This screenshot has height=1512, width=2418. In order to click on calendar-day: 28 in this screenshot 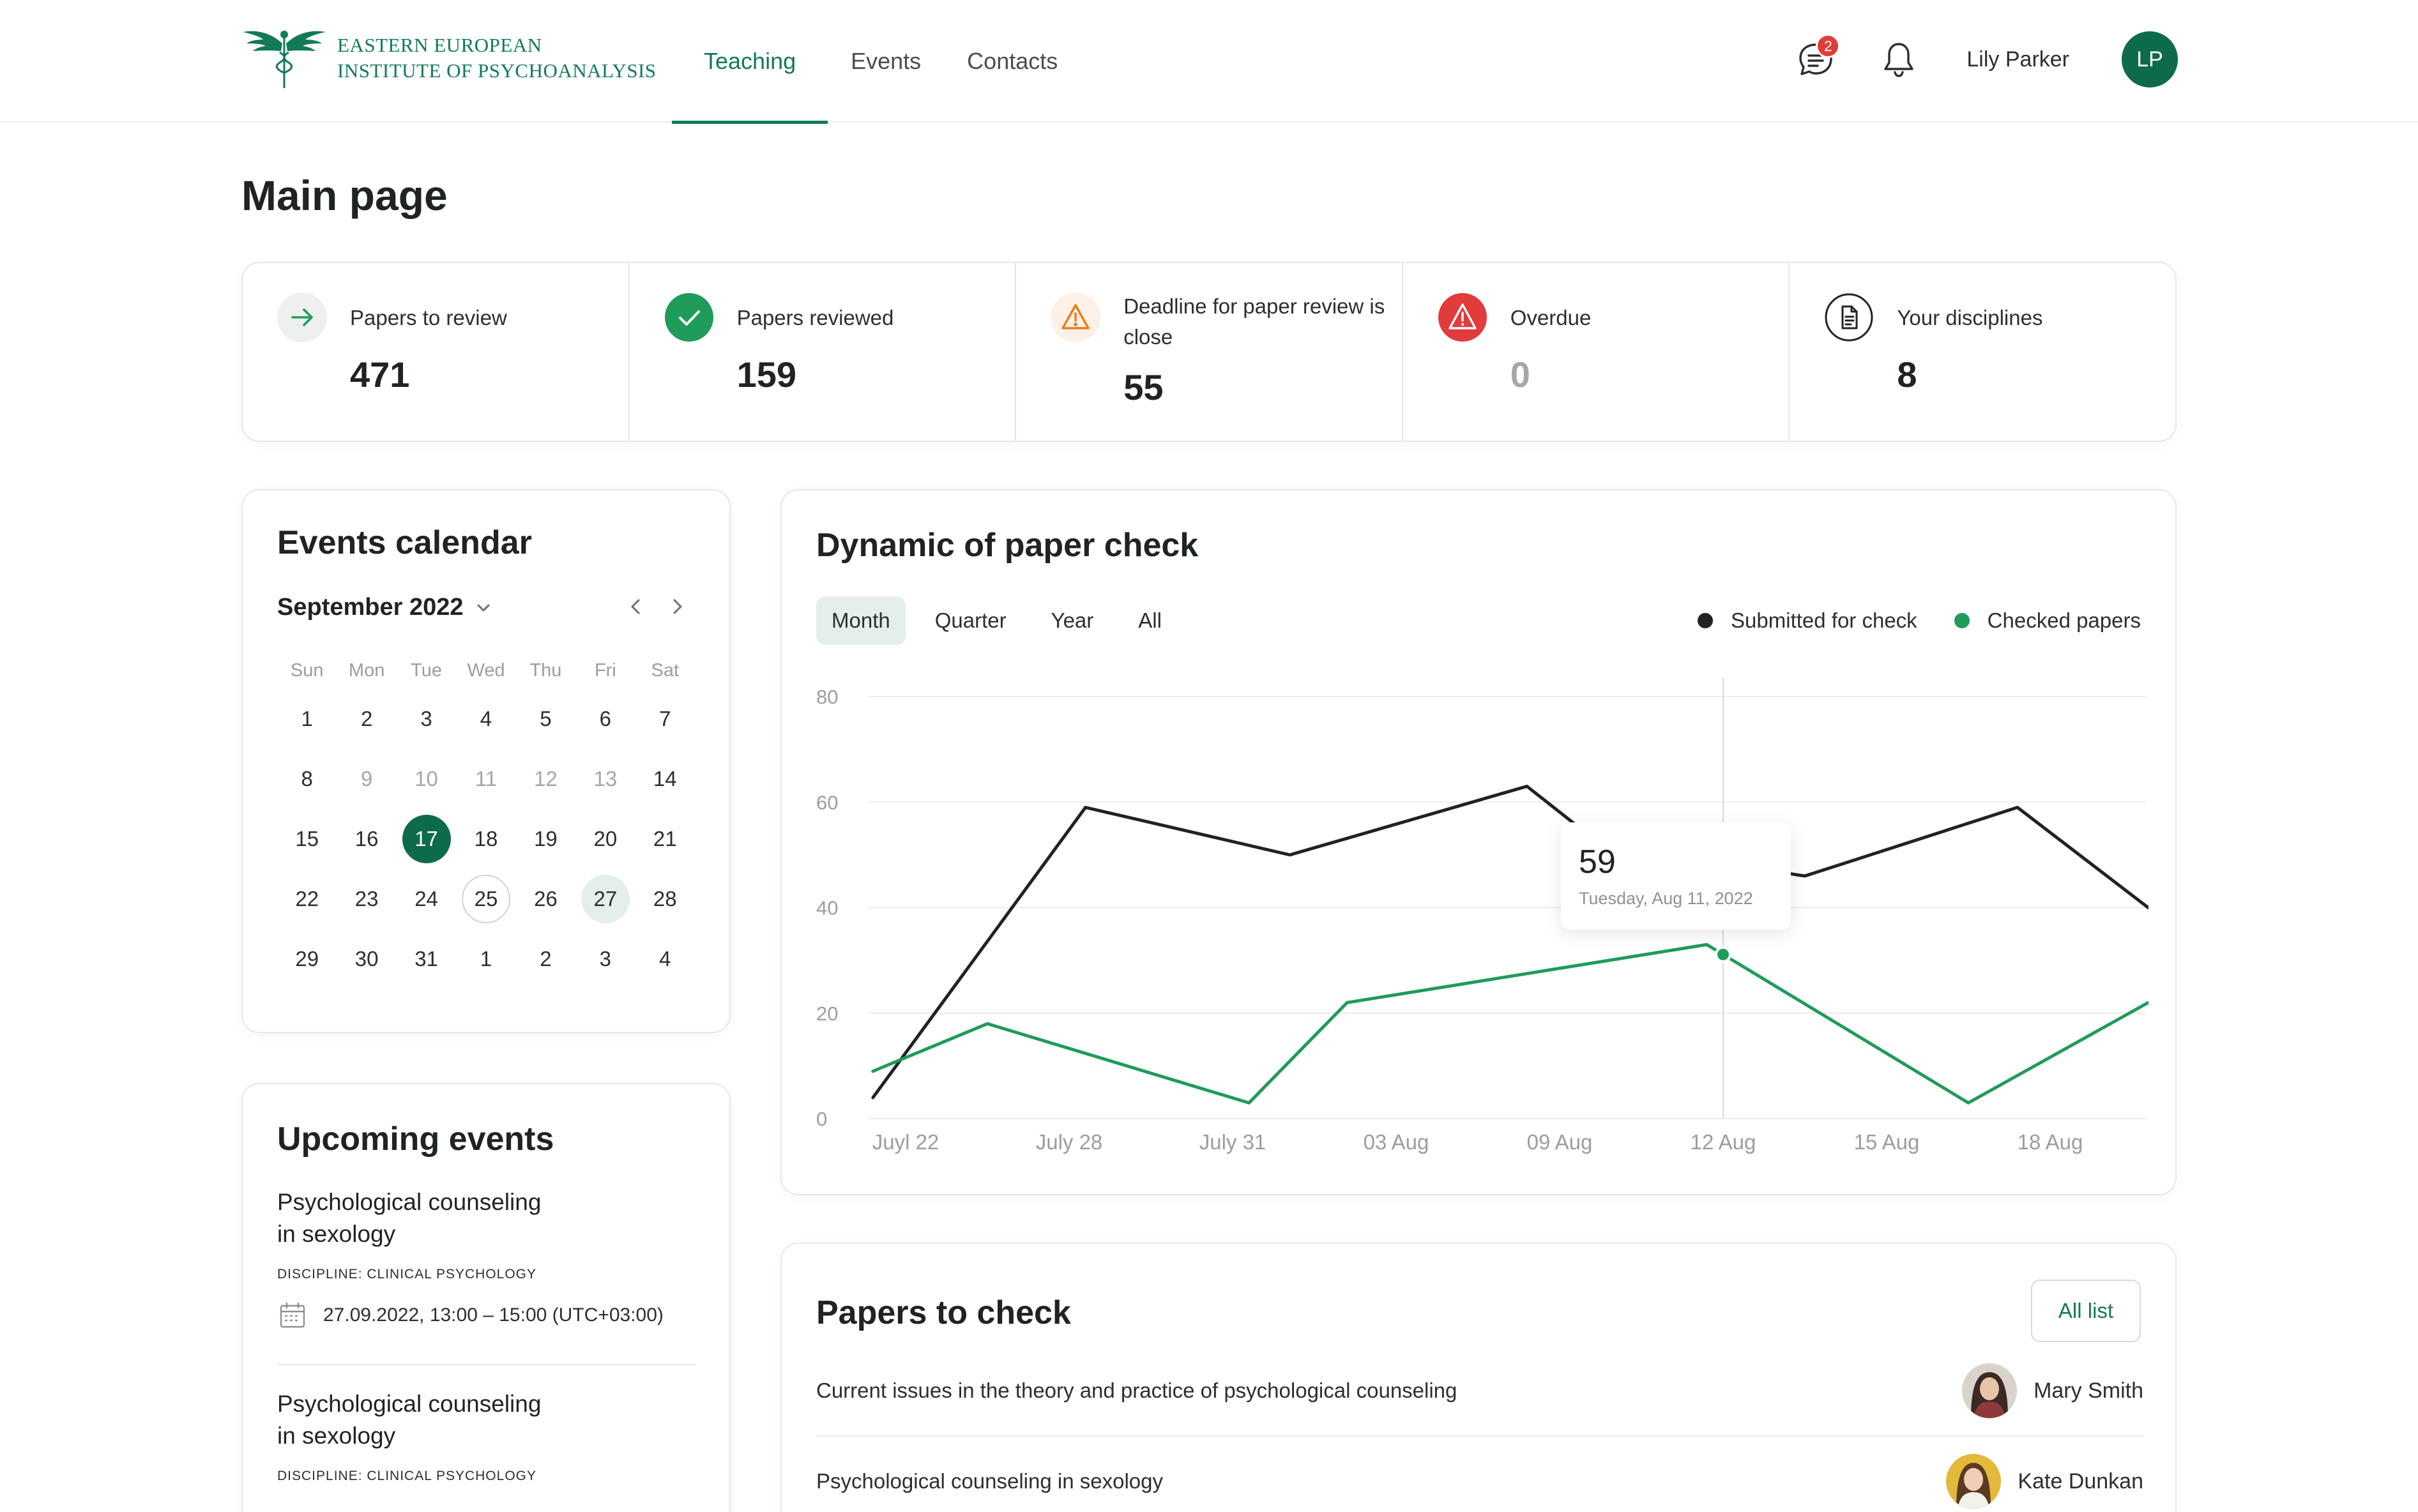, I will do `click(665, 899)`.